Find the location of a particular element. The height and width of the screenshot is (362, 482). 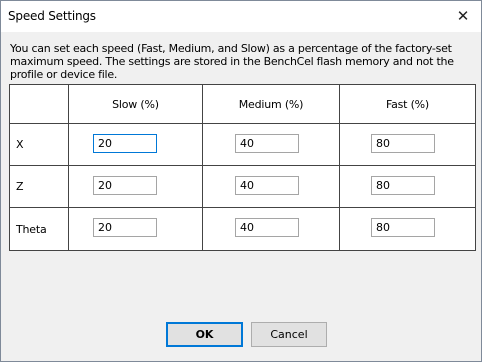

table-row: Z is located at coordinates (242, 186).